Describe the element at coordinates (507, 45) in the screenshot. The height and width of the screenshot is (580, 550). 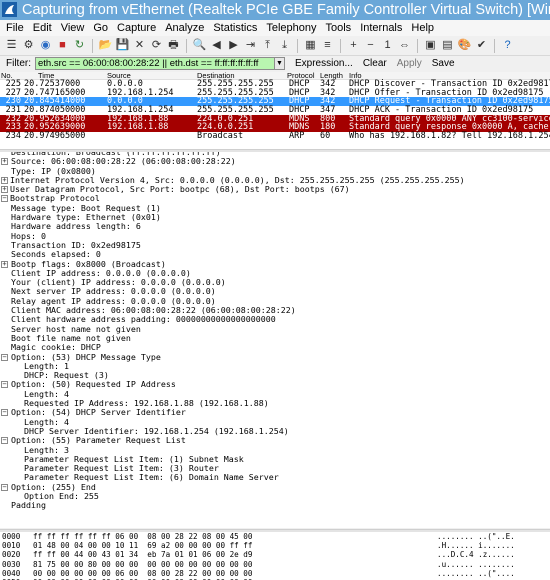
I see `help-icon: ?` at that location.